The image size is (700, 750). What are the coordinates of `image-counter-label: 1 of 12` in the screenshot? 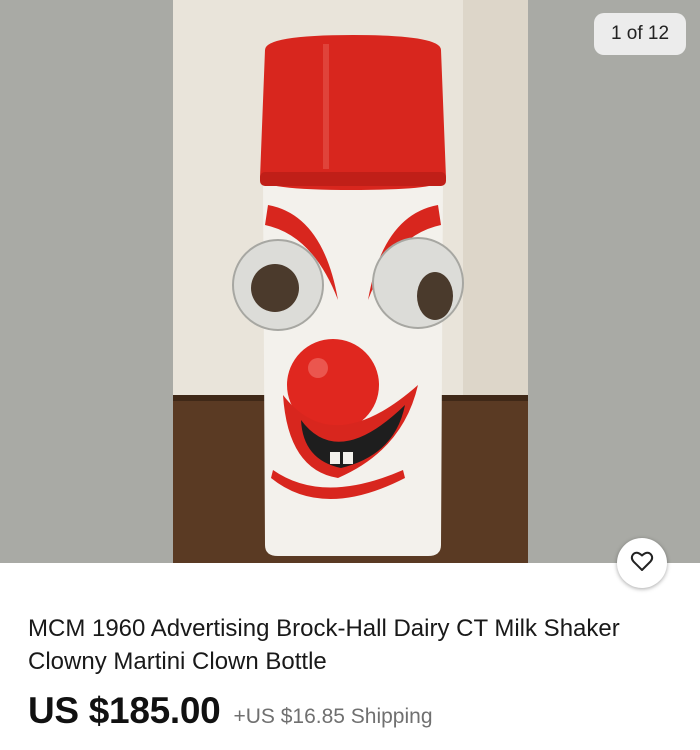 It's located at (640, 33).